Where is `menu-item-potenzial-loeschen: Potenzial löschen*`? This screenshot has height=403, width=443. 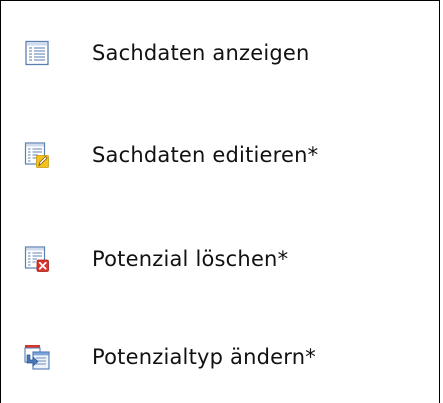 menu-item-potenzial-loeschen: Potenzial löschen* is located at coordinates (220, 259).